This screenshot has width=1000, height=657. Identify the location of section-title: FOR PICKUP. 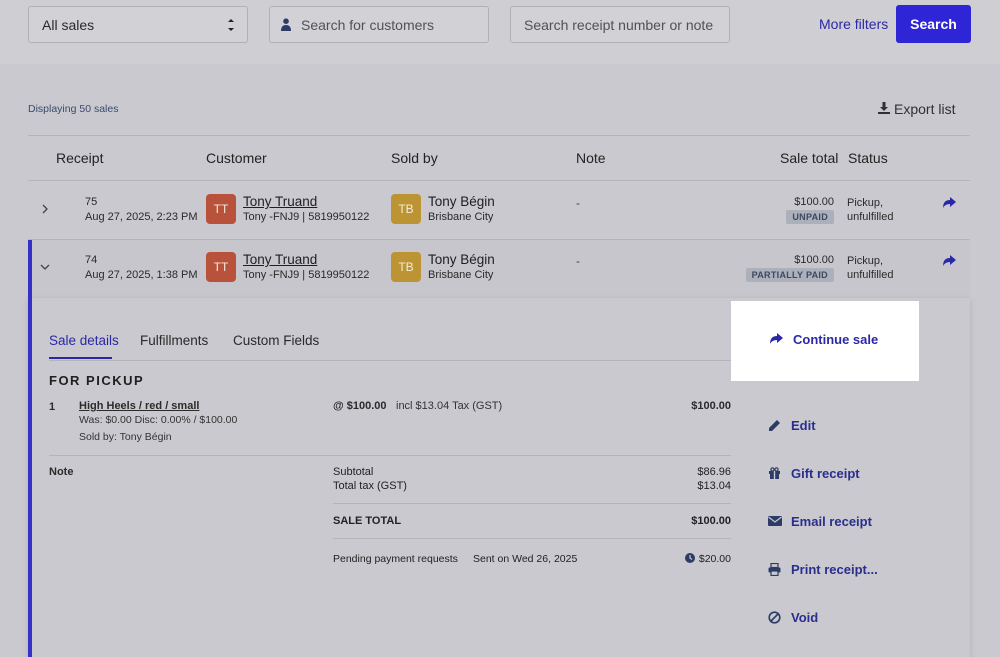
(97, 380).